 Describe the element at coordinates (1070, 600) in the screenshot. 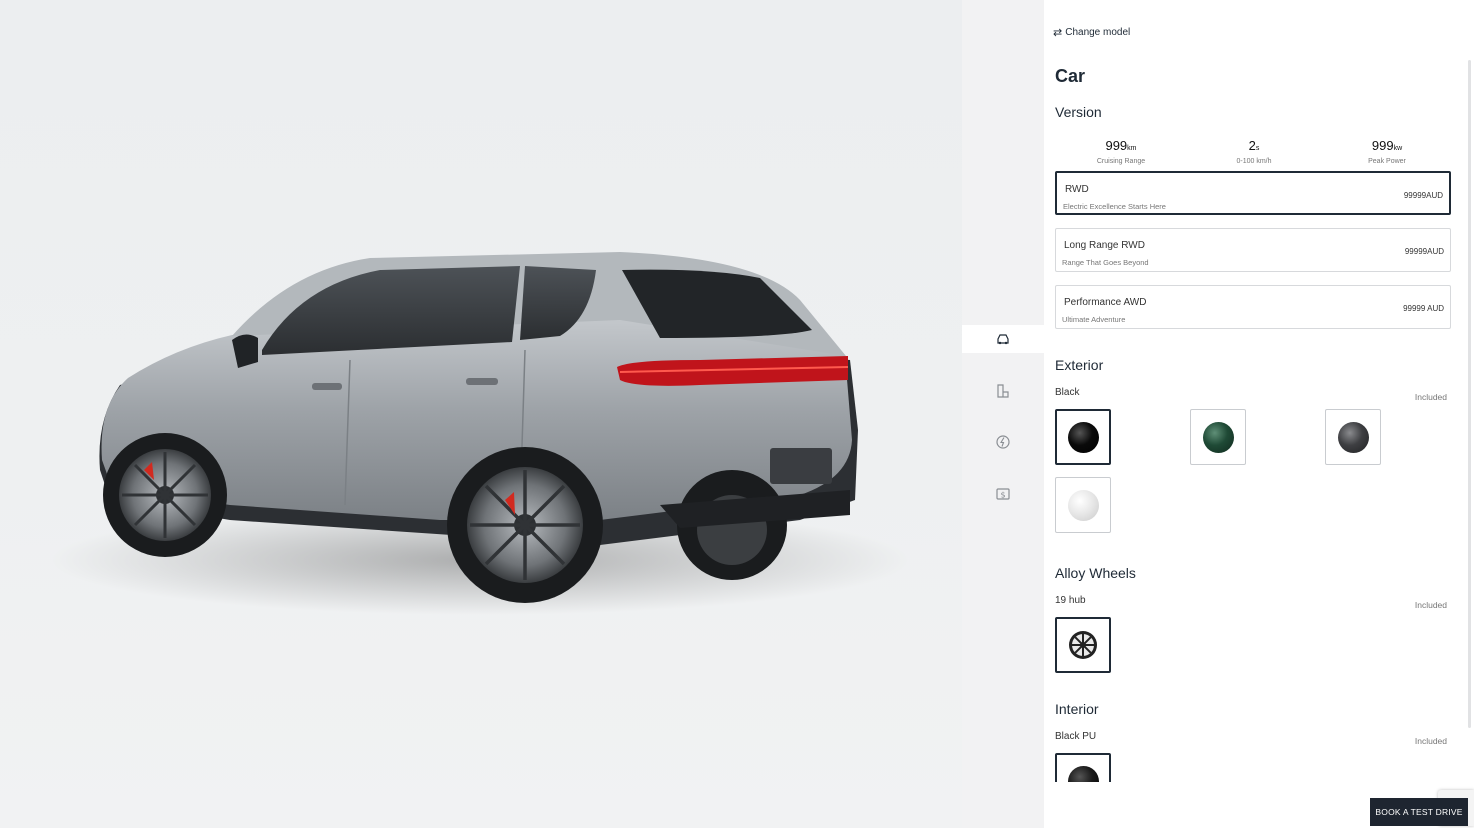

I see `wheels-selected-name: 19 hub` at that location.